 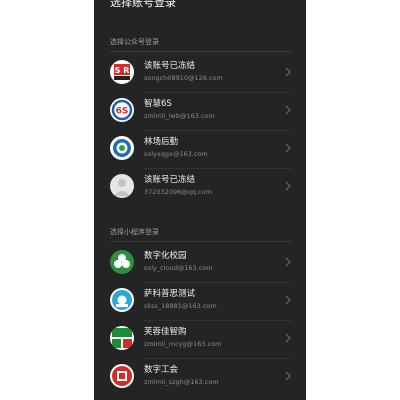 I want to click on 6s-logo-icon: 6S, so click(x=122, y=110).